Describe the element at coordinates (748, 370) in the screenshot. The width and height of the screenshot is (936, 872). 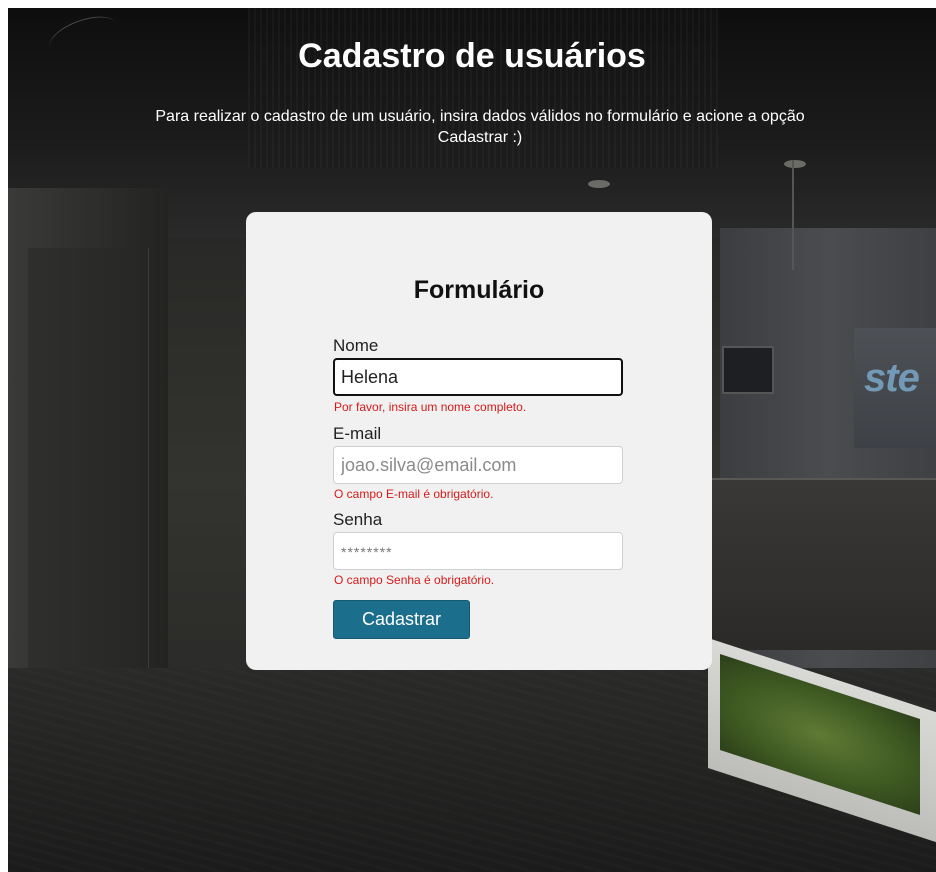
I see `background-tv` at that location.